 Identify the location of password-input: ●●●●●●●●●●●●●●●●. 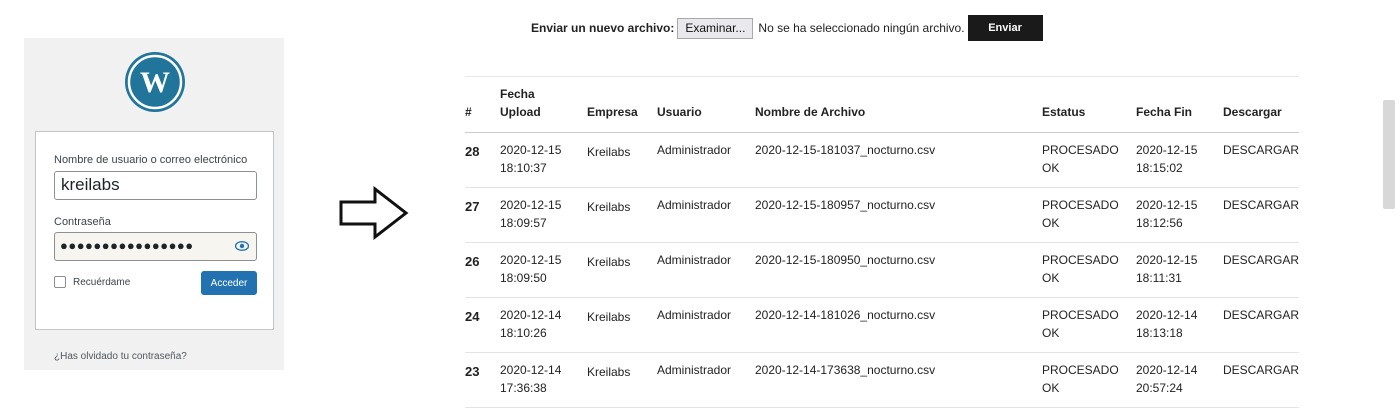
(155, 246).